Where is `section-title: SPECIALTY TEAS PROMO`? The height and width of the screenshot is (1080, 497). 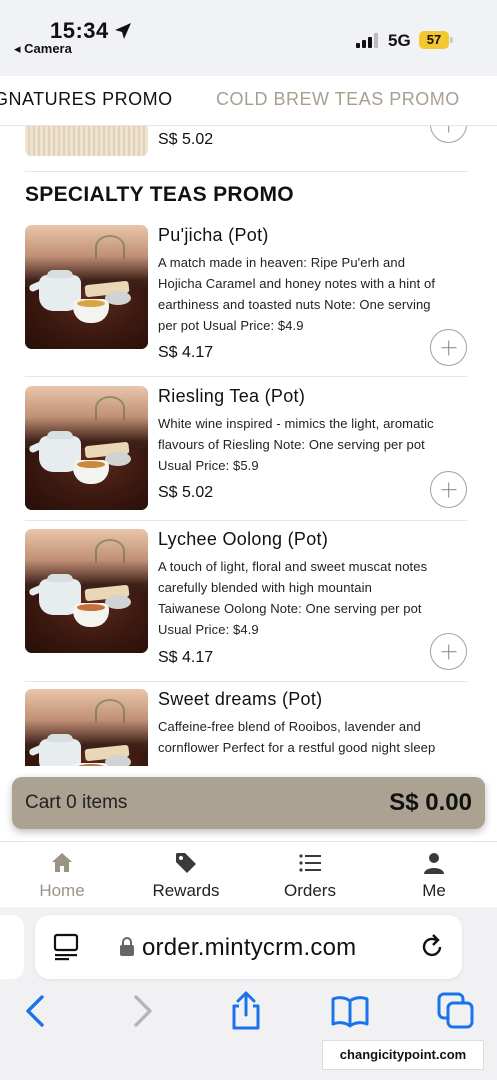
section-title: SPECIALTY TEAS PROMO is located at coordinates (159, 194).